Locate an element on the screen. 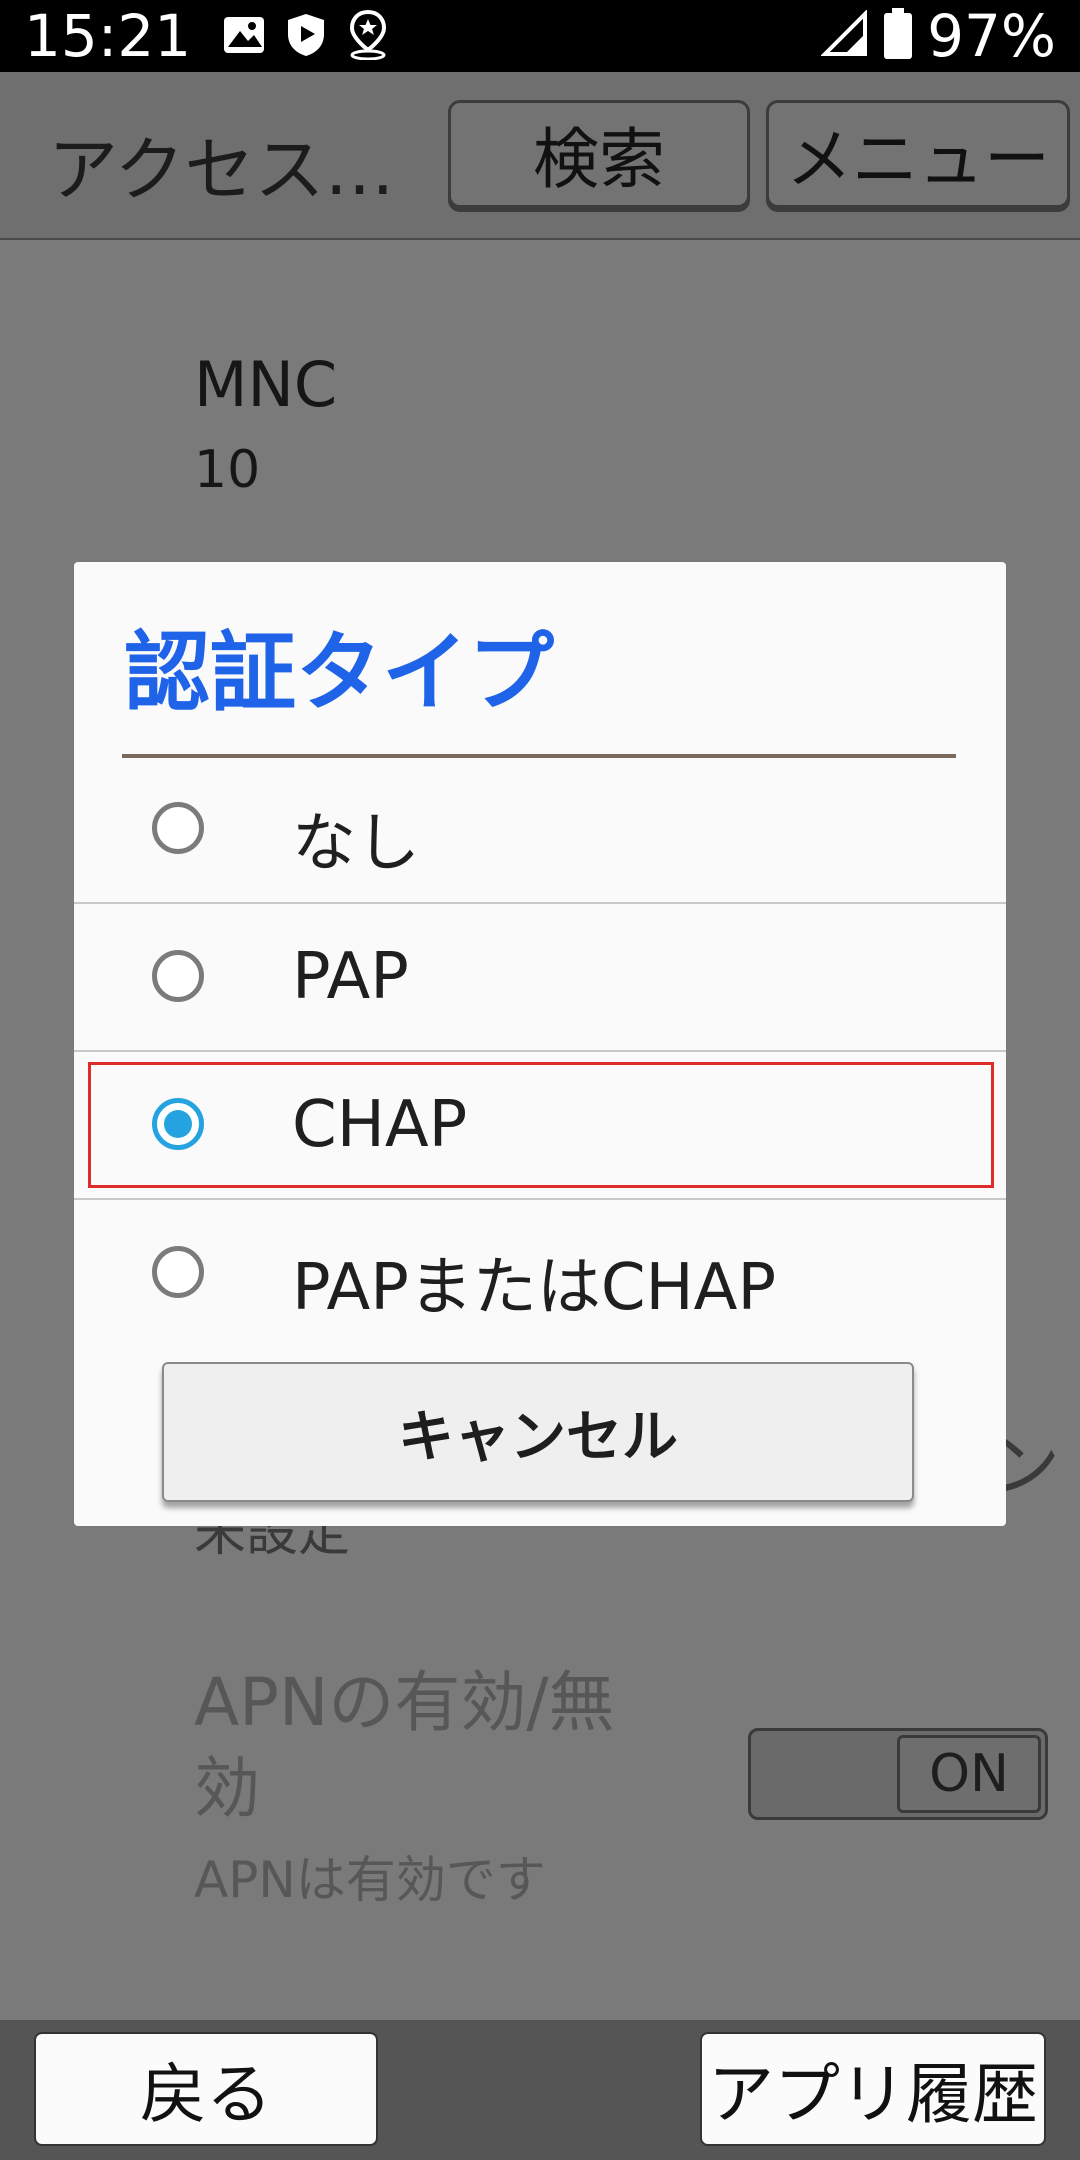 Image resolution: width=1080 pixels, height=2160 pixels. apn-enable-title: APNの有効/無効 is located at coordinates (434, 1746).